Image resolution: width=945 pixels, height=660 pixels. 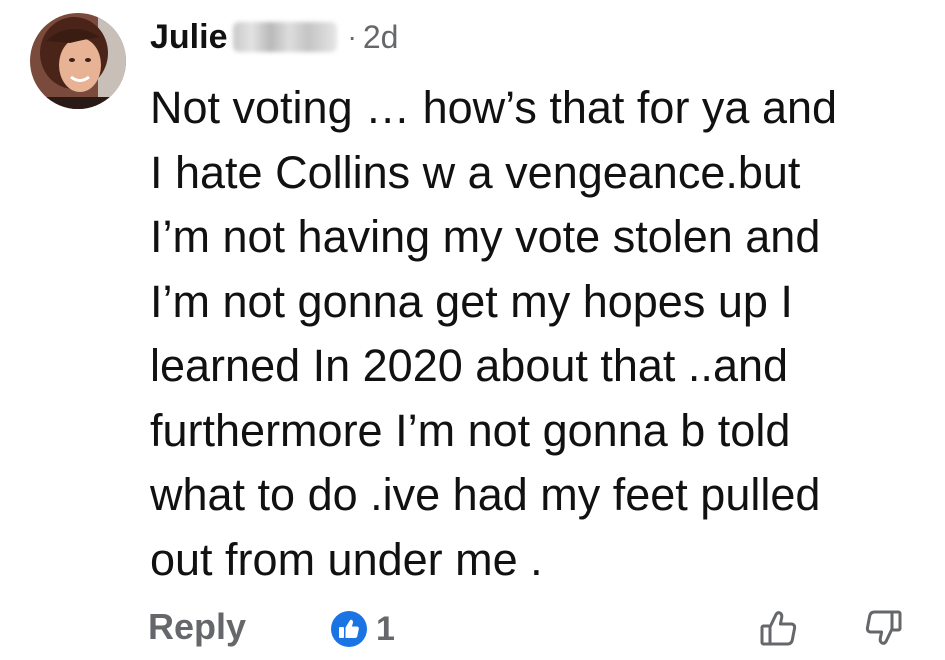 What do you see at coordinates (188, 37) in the screenshot?
I see `author-name: Julie` at bounding box center [188, 37].